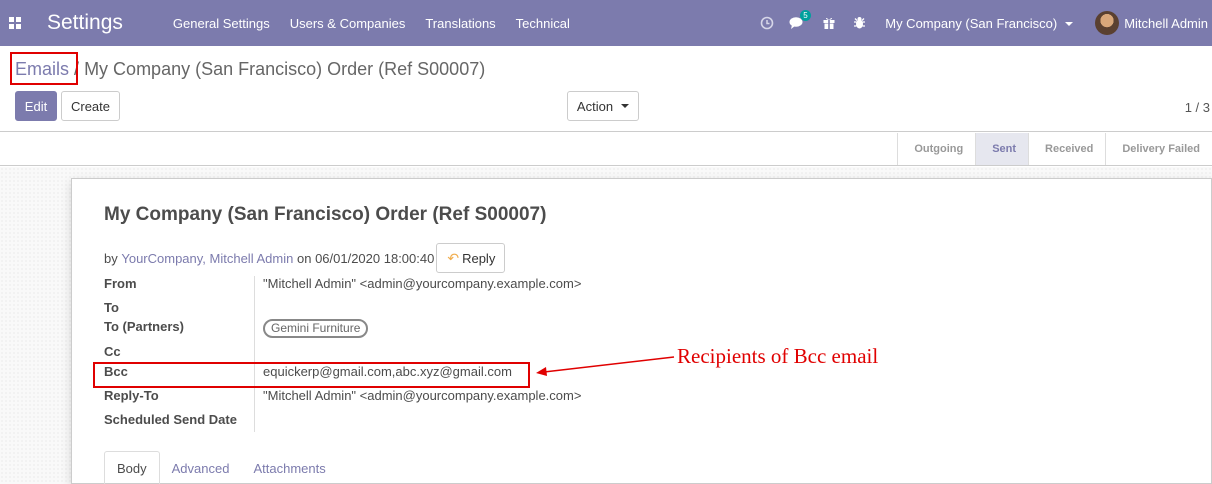 This screenshot has height=484, width=1212. Describe the element at coordinates (460, 23) in the screenshot. I see `menu-translations: Translations` at that location.